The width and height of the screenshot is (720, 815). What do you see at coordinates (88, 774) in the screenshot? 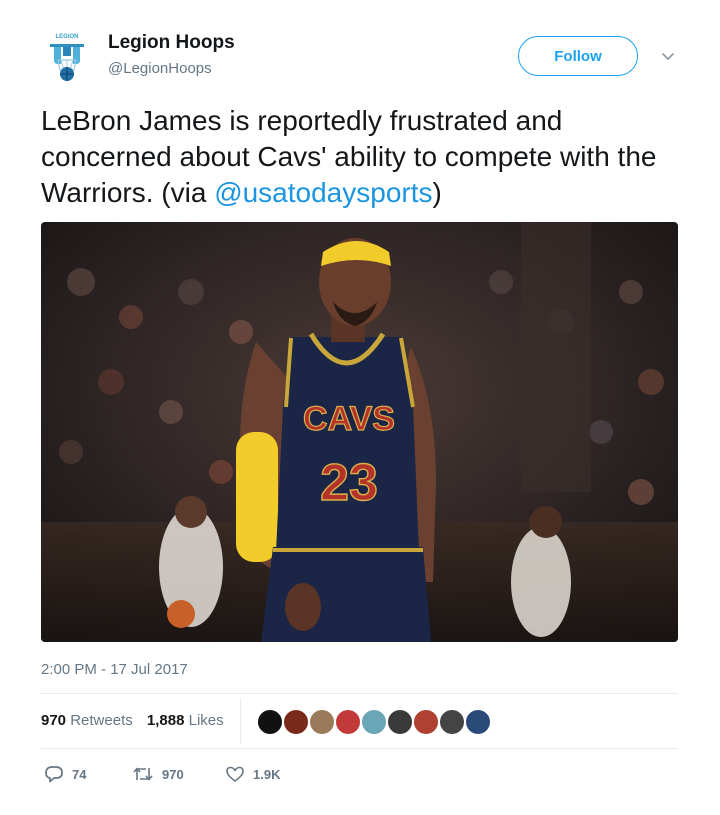
I see `reply-button: 74` at bounding box center [88, 774].